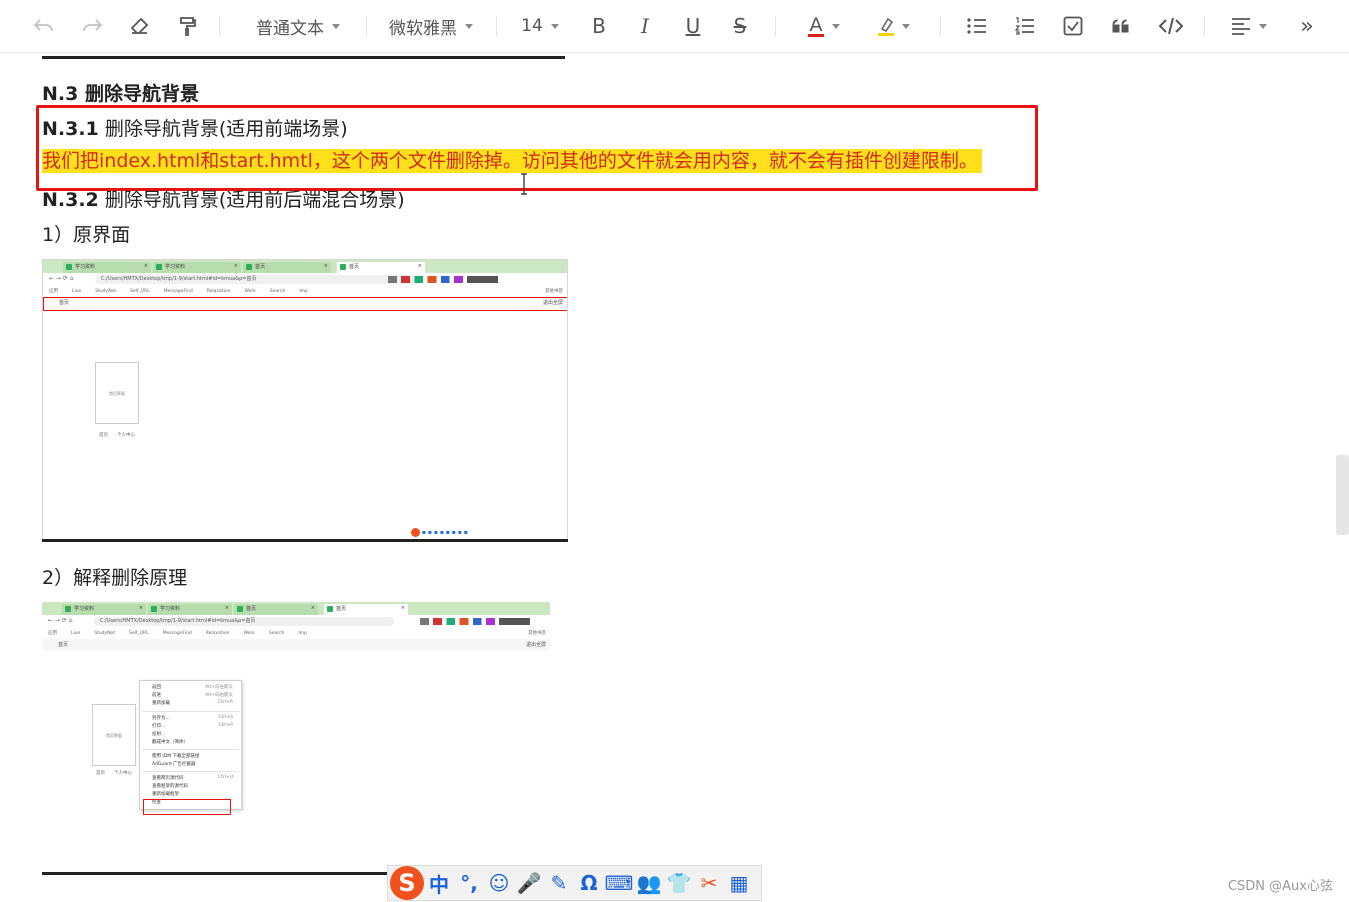 The width and height of the screenshot is (1349, 902). I want to click on underline-icon: U, so click(693, 26).